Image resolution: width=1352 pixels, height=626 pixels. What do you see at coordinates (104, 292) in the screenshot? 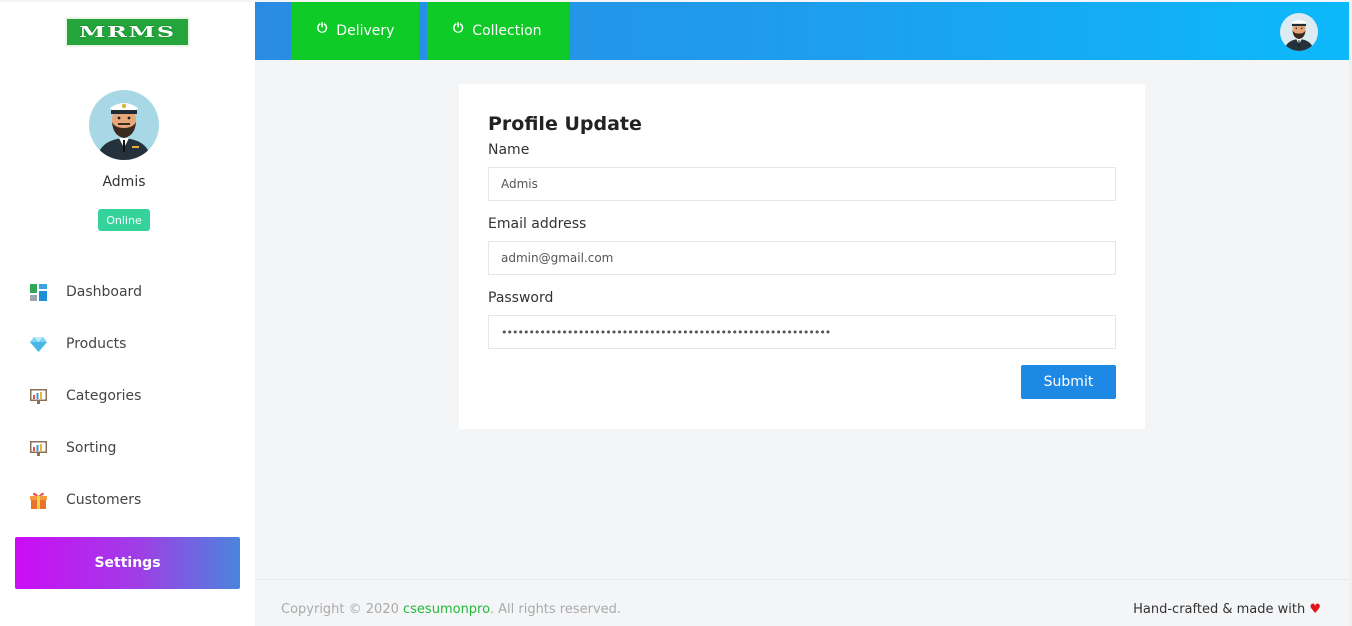
I see `sidebar-item-label: Dashboard` at bounding box center [104, 292].